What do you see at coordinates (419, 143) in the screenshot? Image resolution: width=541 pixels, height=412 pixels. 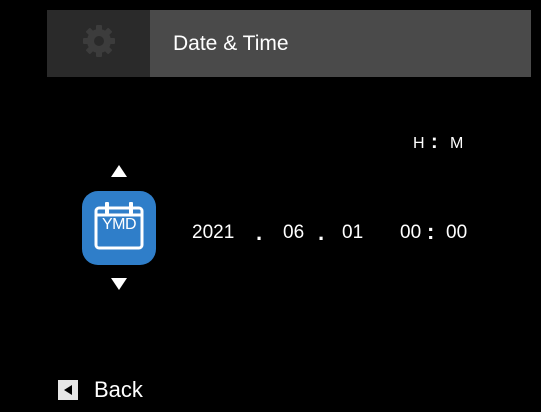 I see `hour-label: H` at bounding box center [419, 143].